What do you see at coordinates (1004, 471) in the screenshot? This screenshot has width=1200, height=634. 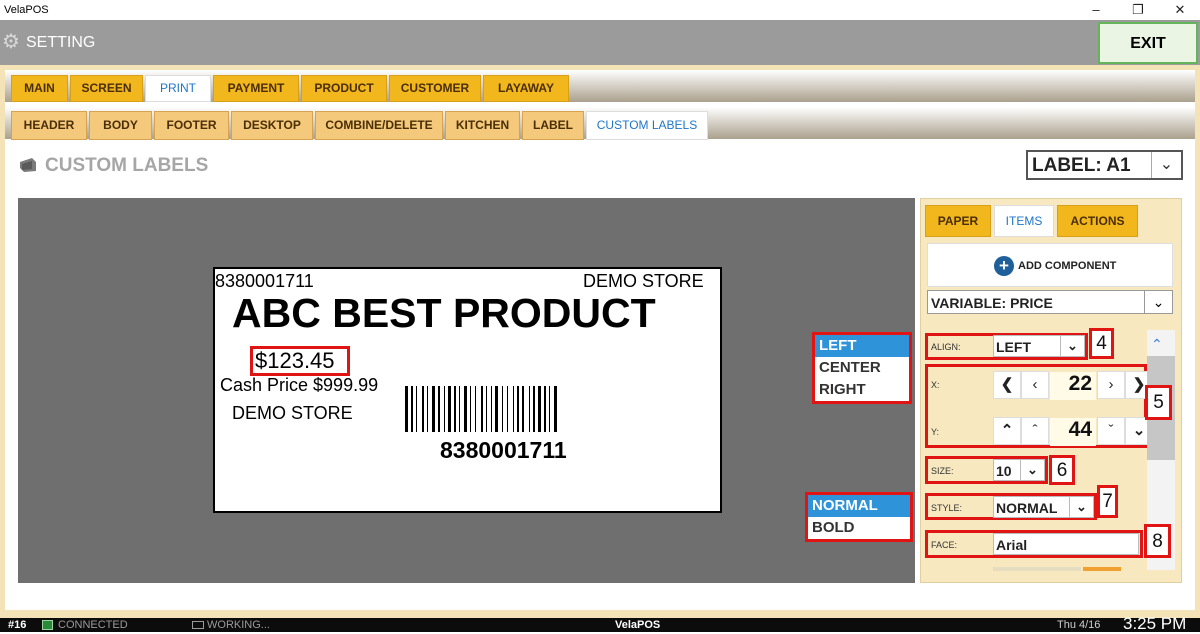 I see `size-dropdown-value: 10` at bounding box center [1004, 471].